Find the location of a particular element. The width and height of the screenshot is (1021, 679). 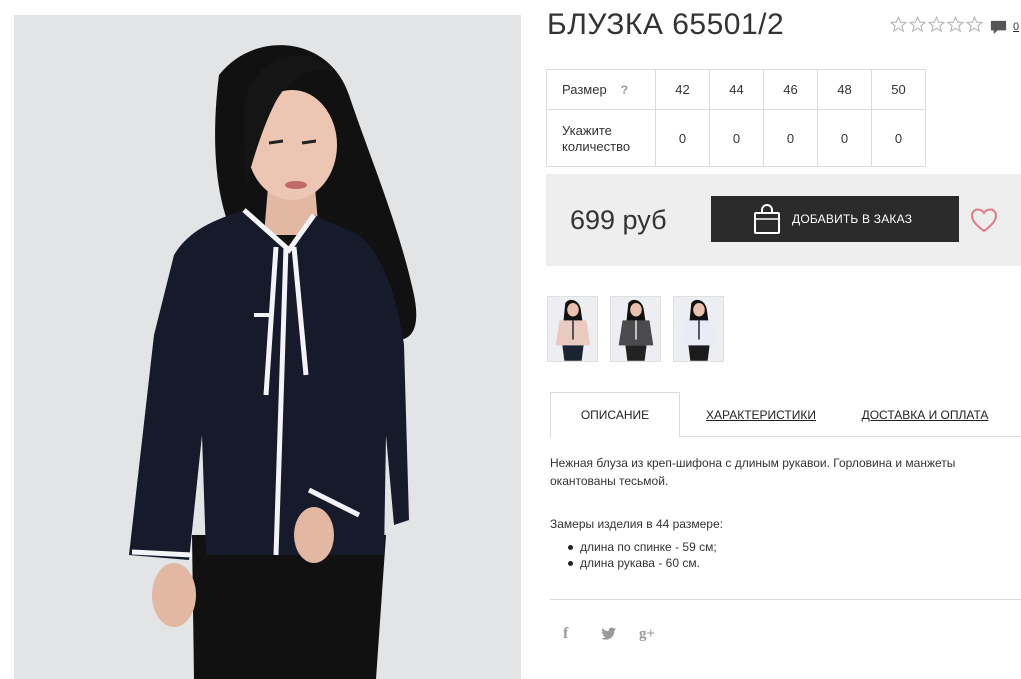

comment-count: 0 is located at coordinates (1016, 27).